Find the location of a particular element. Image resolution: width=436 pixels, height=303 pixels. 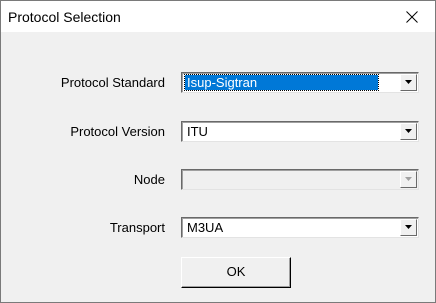

title-bar: Protocol Selection is located at coordinates (218, 16).